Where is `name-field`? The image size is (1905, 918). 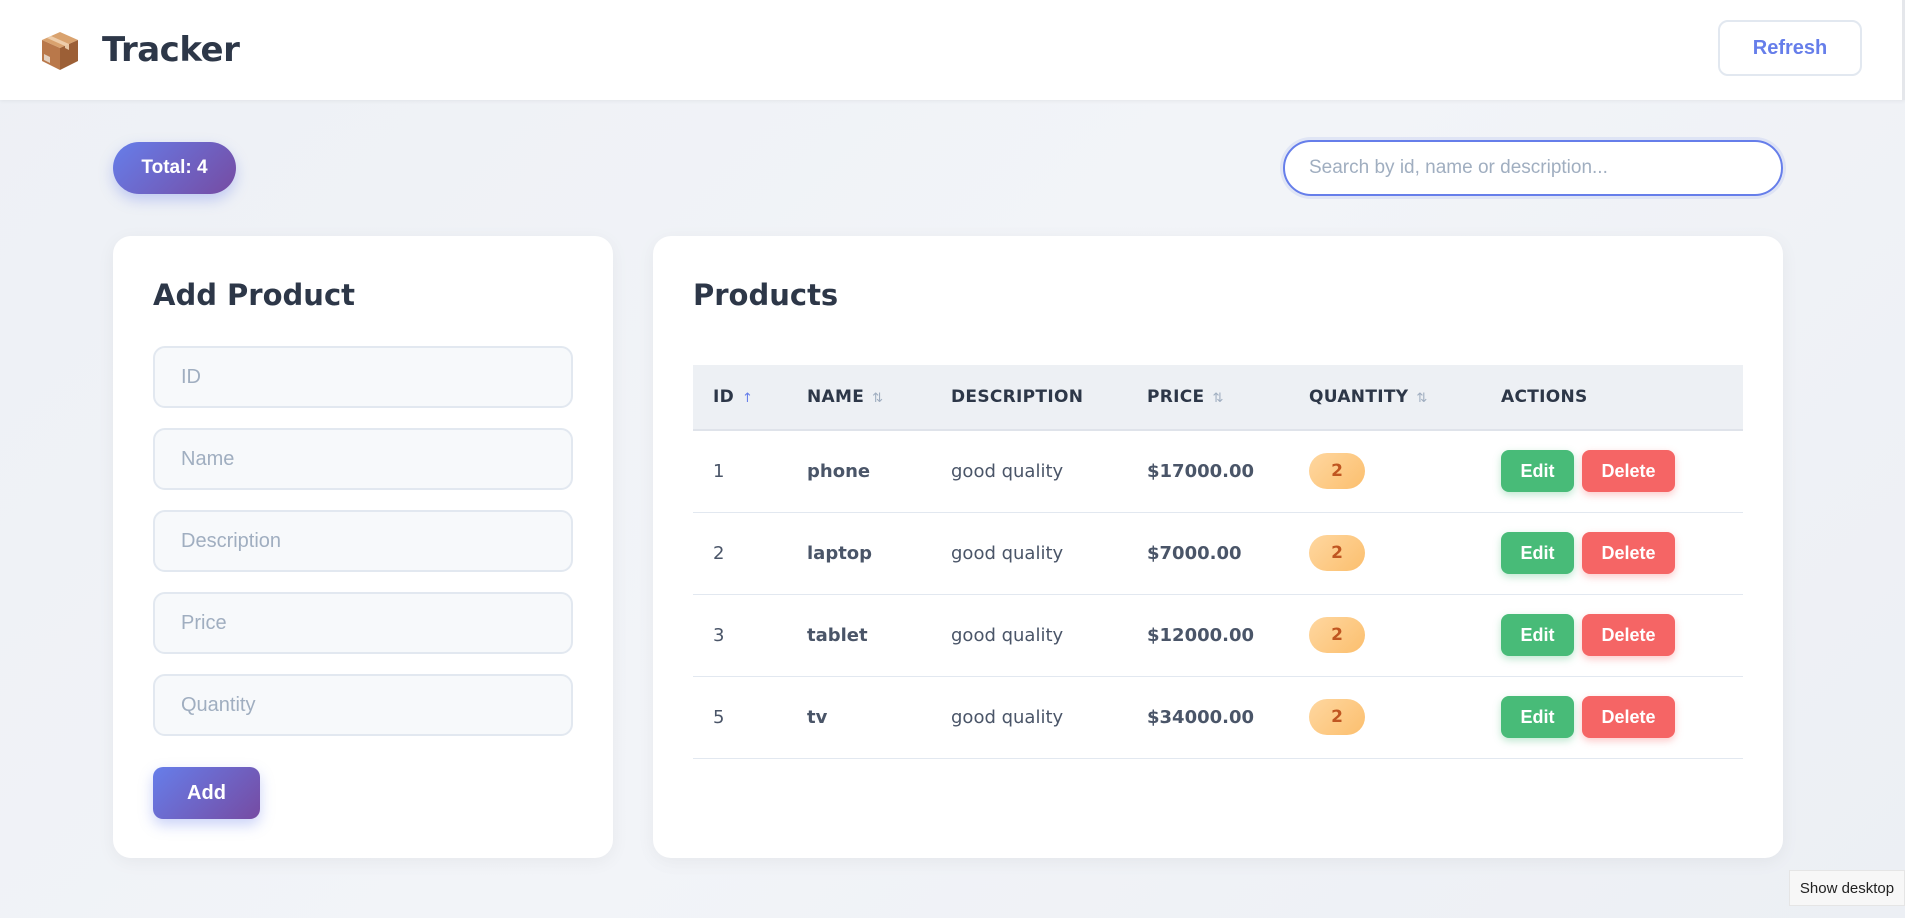
name-field is located at coordinates (363, 459).